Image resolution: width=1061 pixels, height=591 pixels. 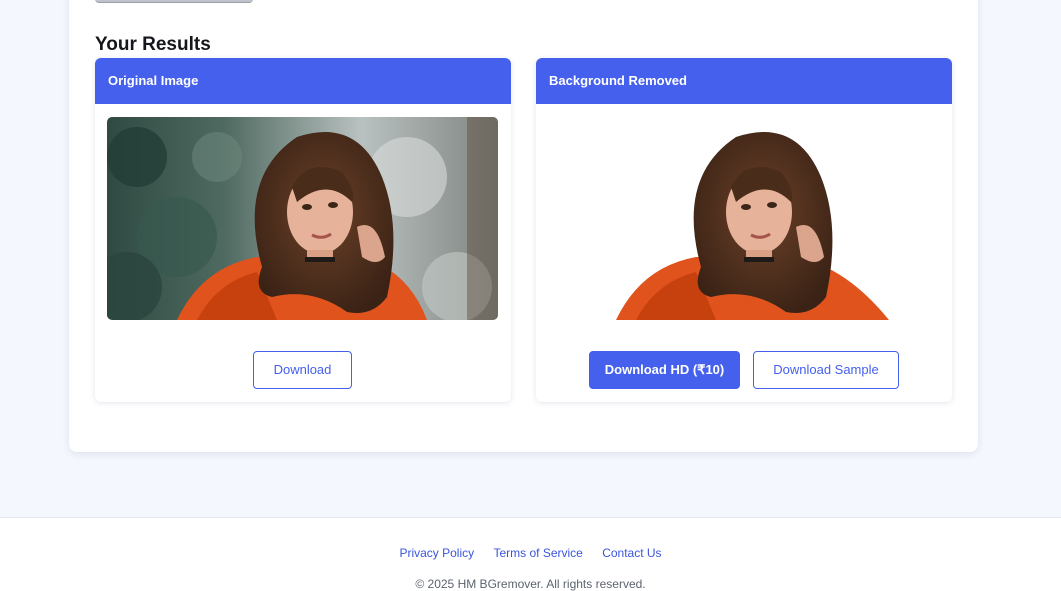 What do you see at coordinates (302, 218) in the screenshot?
I see `original-photo` at bounding box center [302, 218].